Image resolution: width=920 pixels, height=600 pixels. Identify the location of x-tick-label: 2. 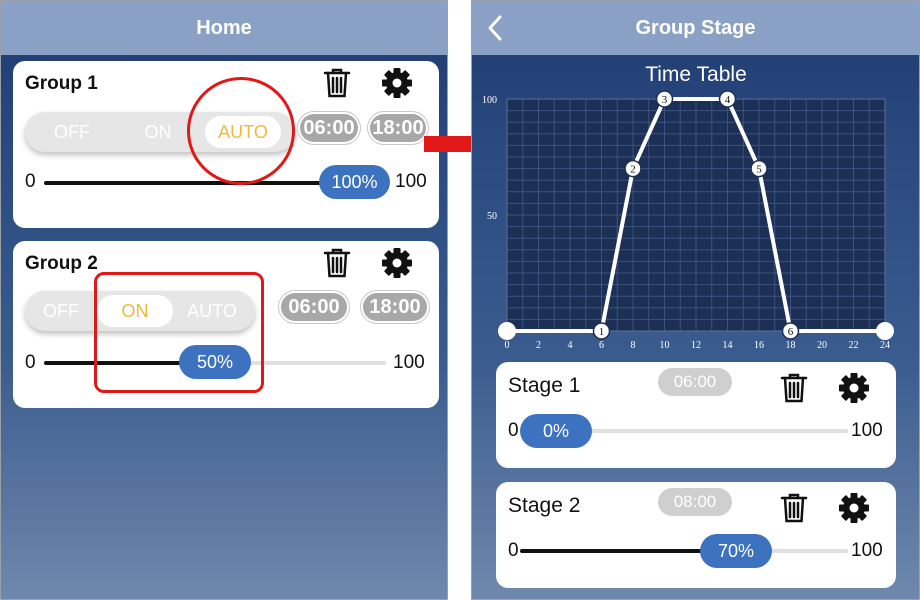
(538, 345).